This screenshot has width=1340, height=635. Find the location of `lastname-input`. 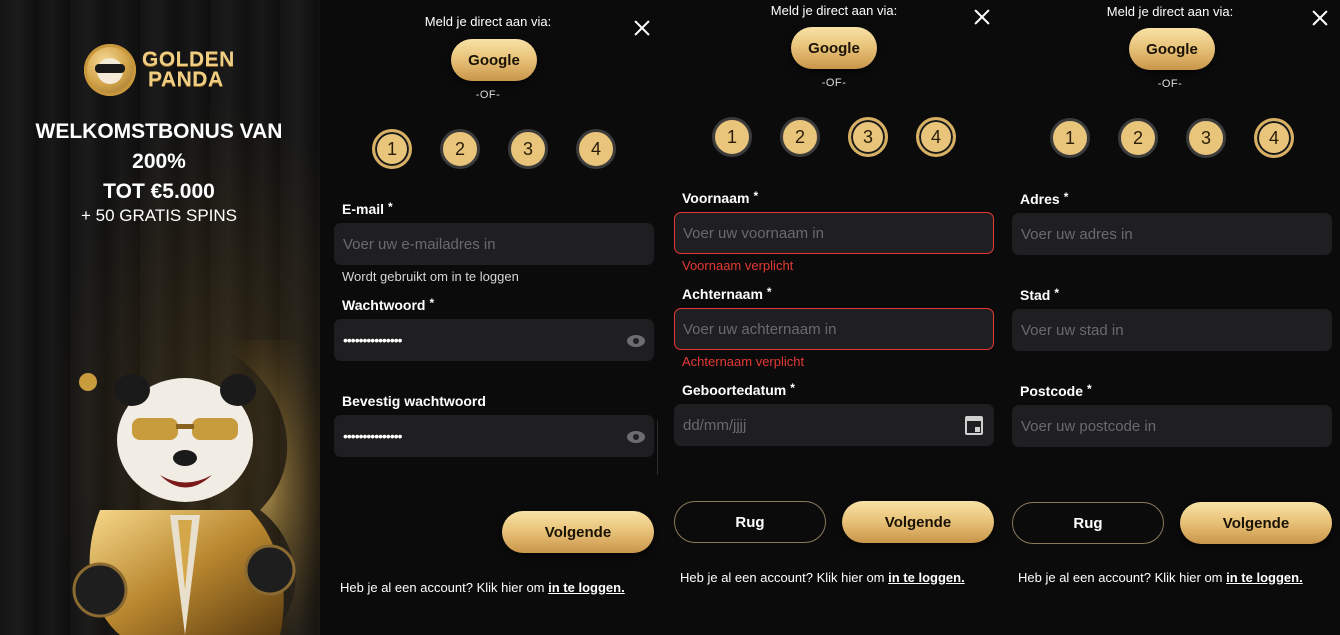

lastname-input is located at coordinates (834, 329).